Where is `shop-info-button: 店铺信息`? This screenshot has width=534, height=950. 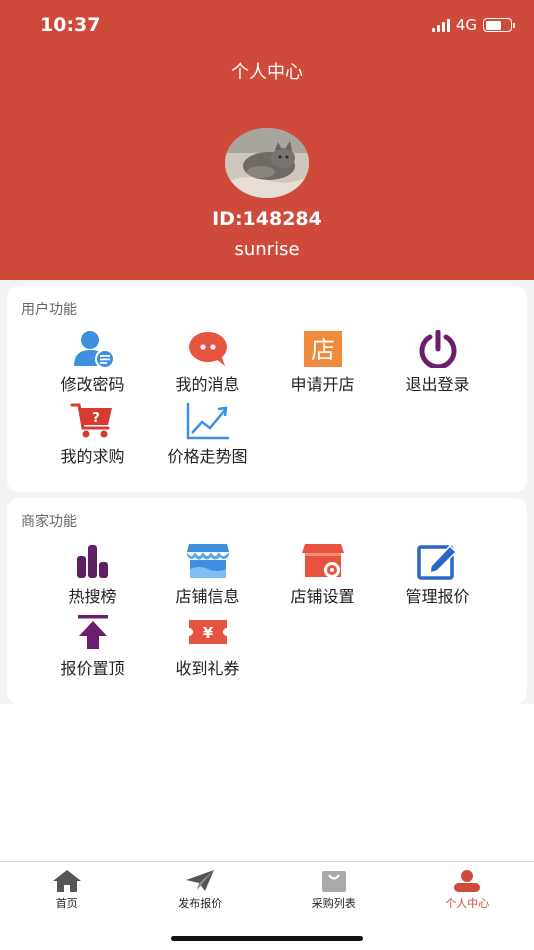 shop-info-button: 店铺信息 is located at coordinates (207, 578).